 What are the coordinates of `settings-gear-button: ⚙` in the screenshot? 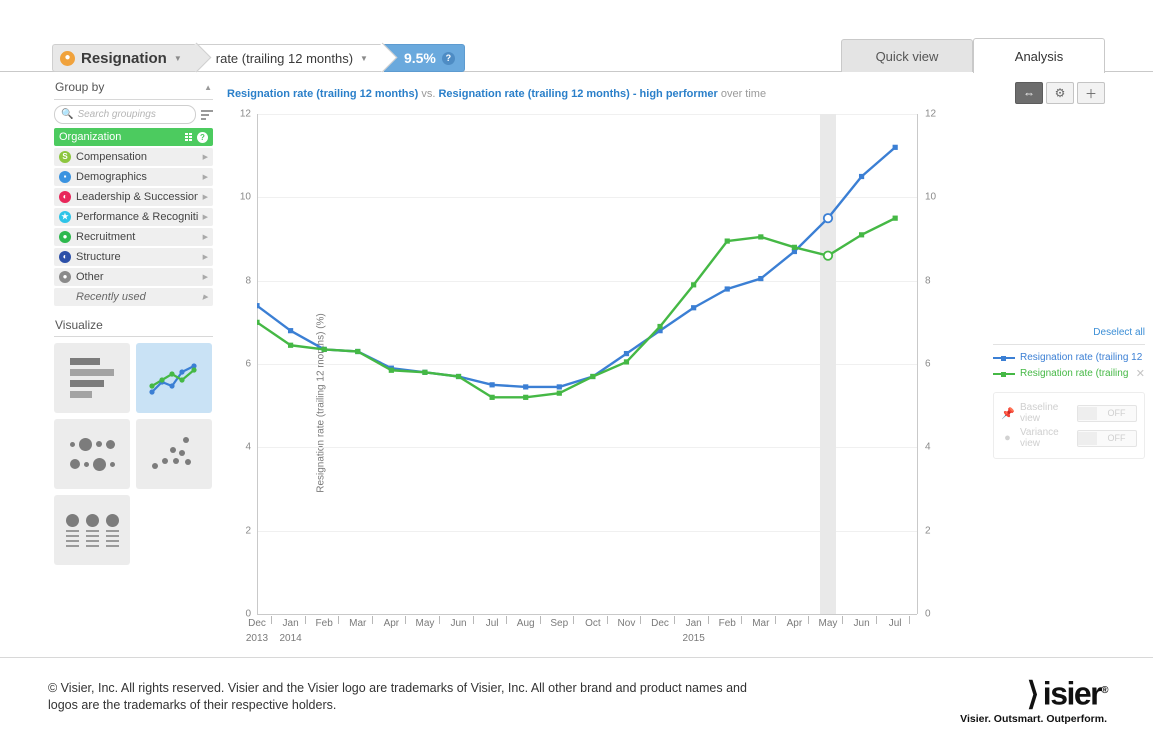 It's located at (1060, 93).